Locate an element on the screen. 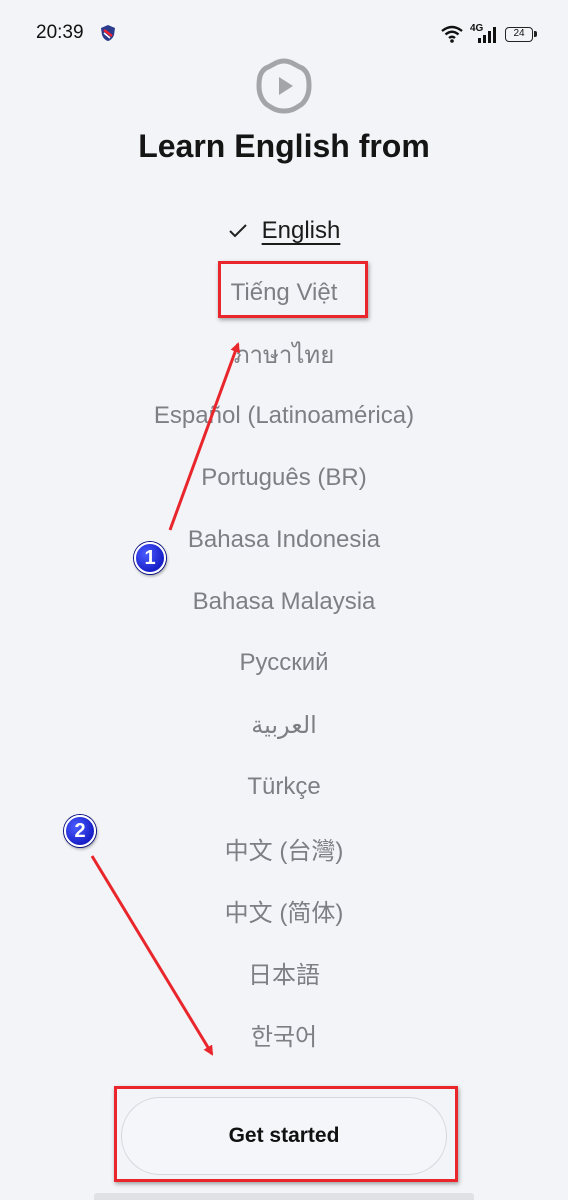  app-logo-icon is located at coordinates (284, 86).